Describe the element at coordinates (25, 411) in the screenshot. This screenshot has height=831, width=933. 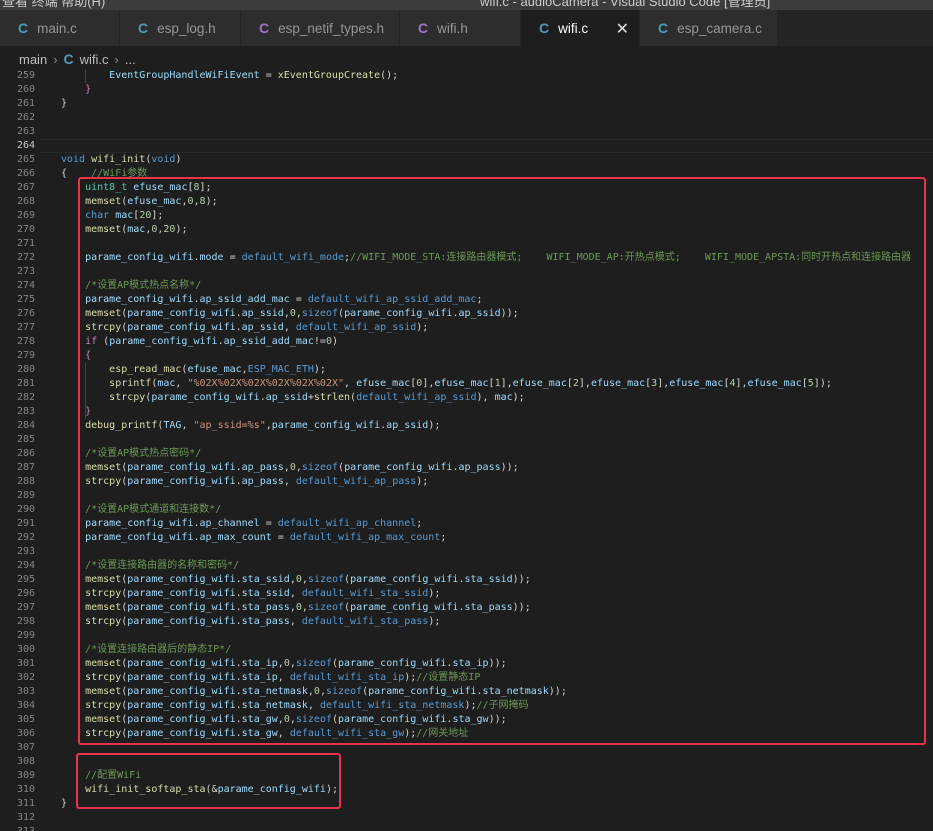
I see `line-number: 283` at that location.